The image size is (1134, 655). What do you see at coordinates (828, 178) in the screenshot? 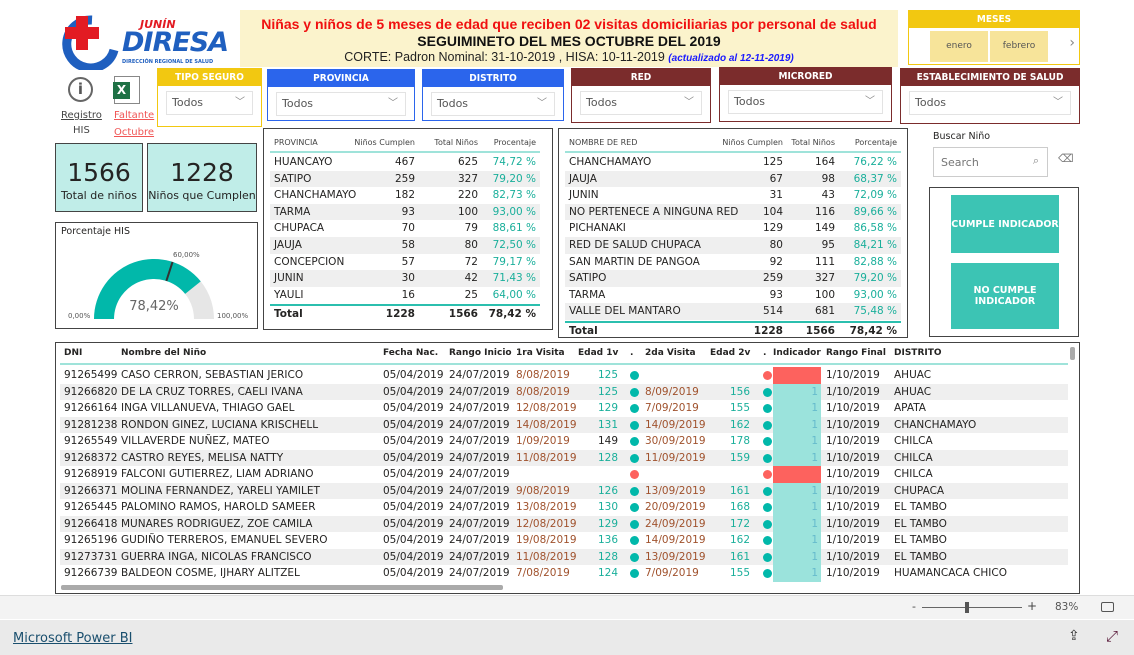
I see `total-cell: 98` at bounding box center [828, 178].